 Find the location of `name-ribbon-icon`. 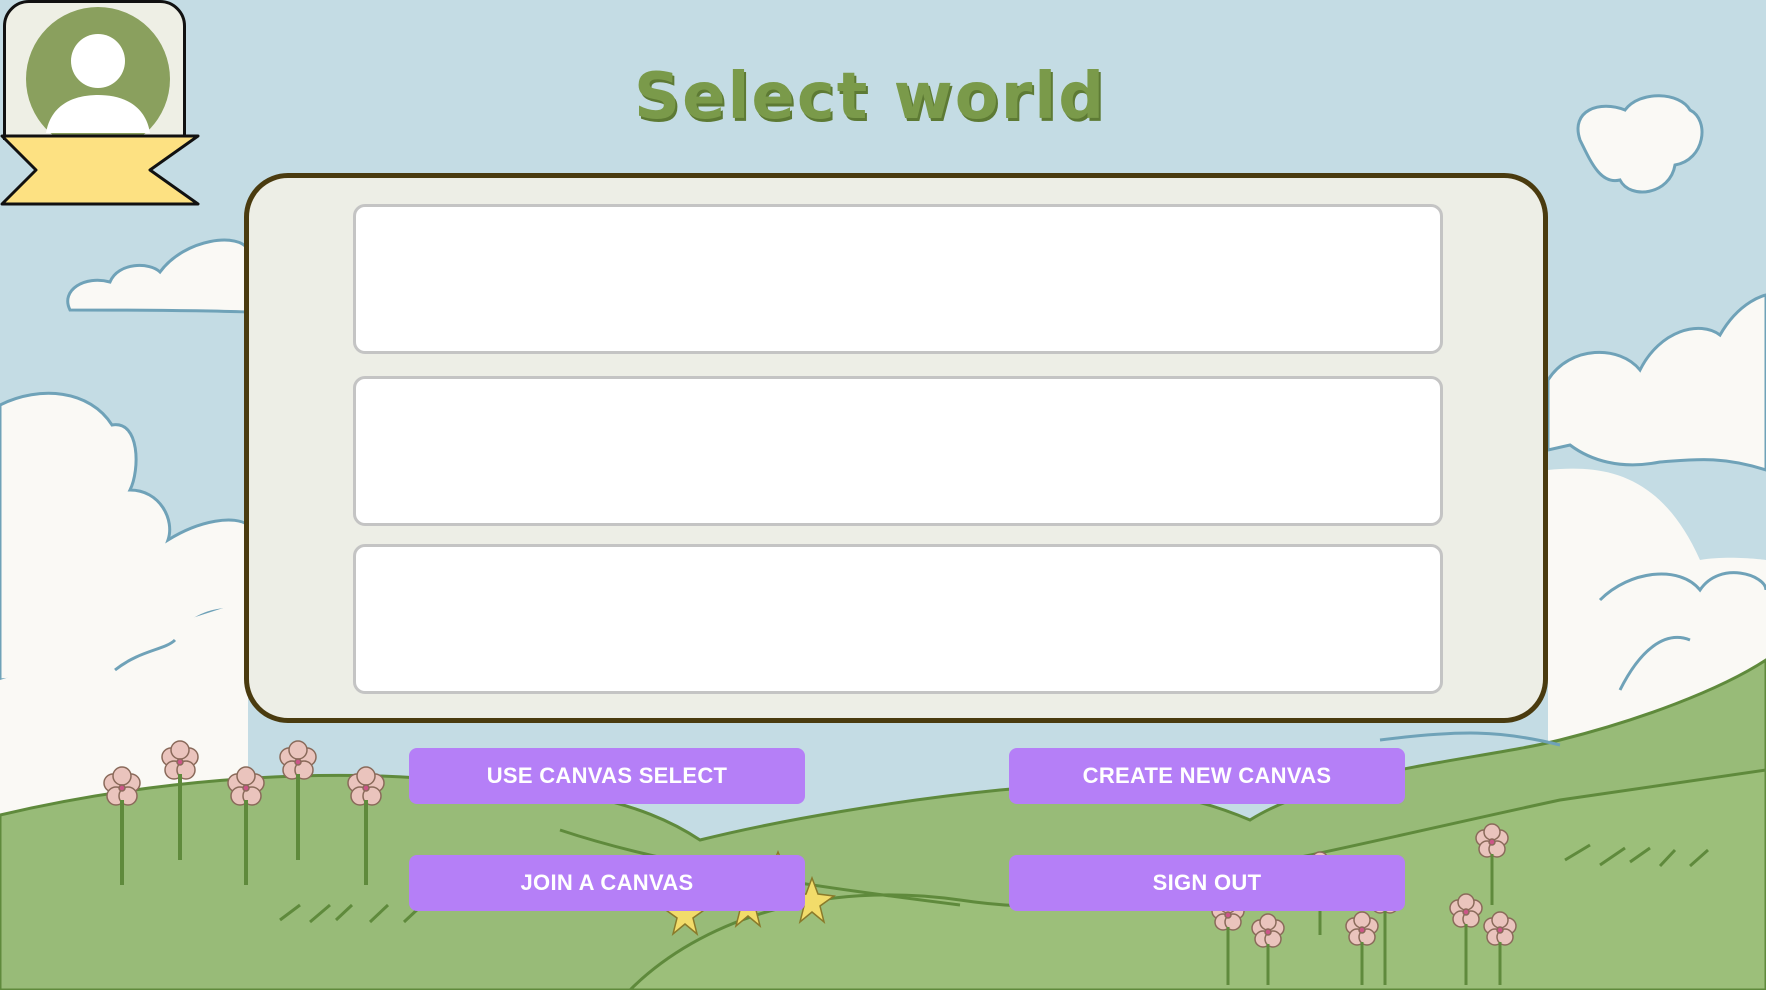

name-ribbon-icon is located at coordinates (100, 170).